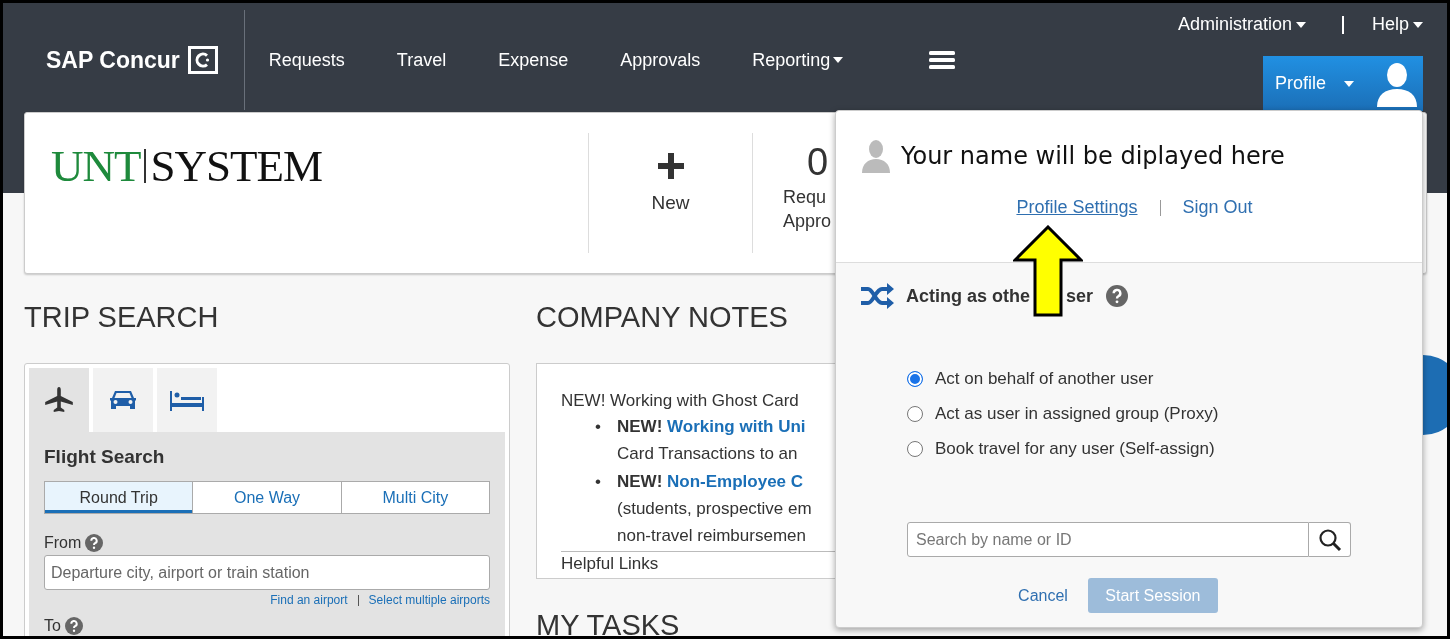 The width and height of the screenshot is (1450, 639). What do you see at coordinates (707, 454) in the screenshot?
I see `note-text: Card Transactions to an` at bounding box center [707, 454].